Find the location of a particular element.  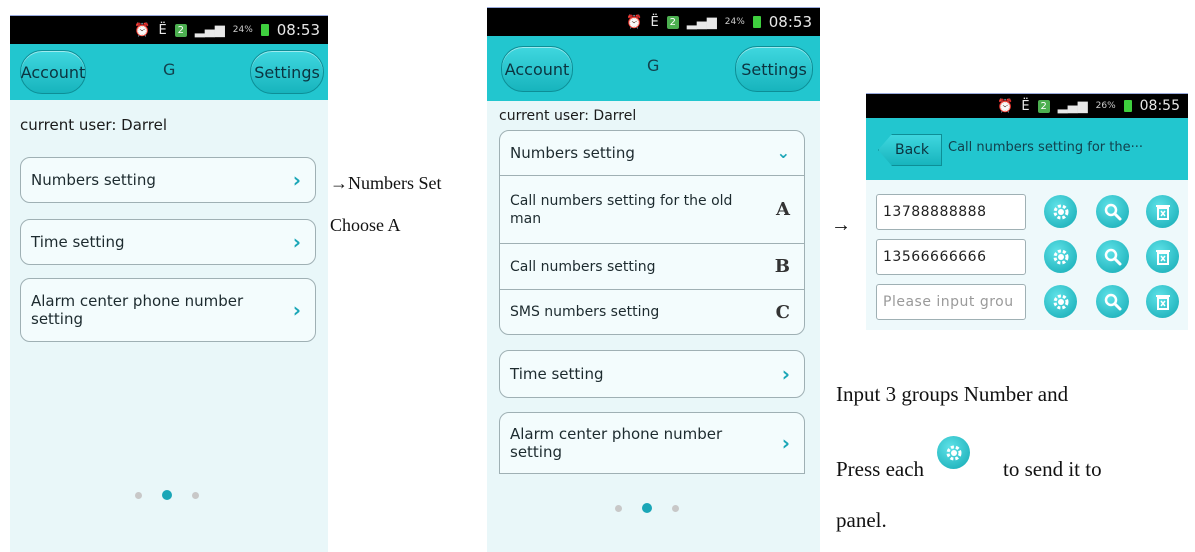

submenu-letter: C is located at coordinates (782, 312).